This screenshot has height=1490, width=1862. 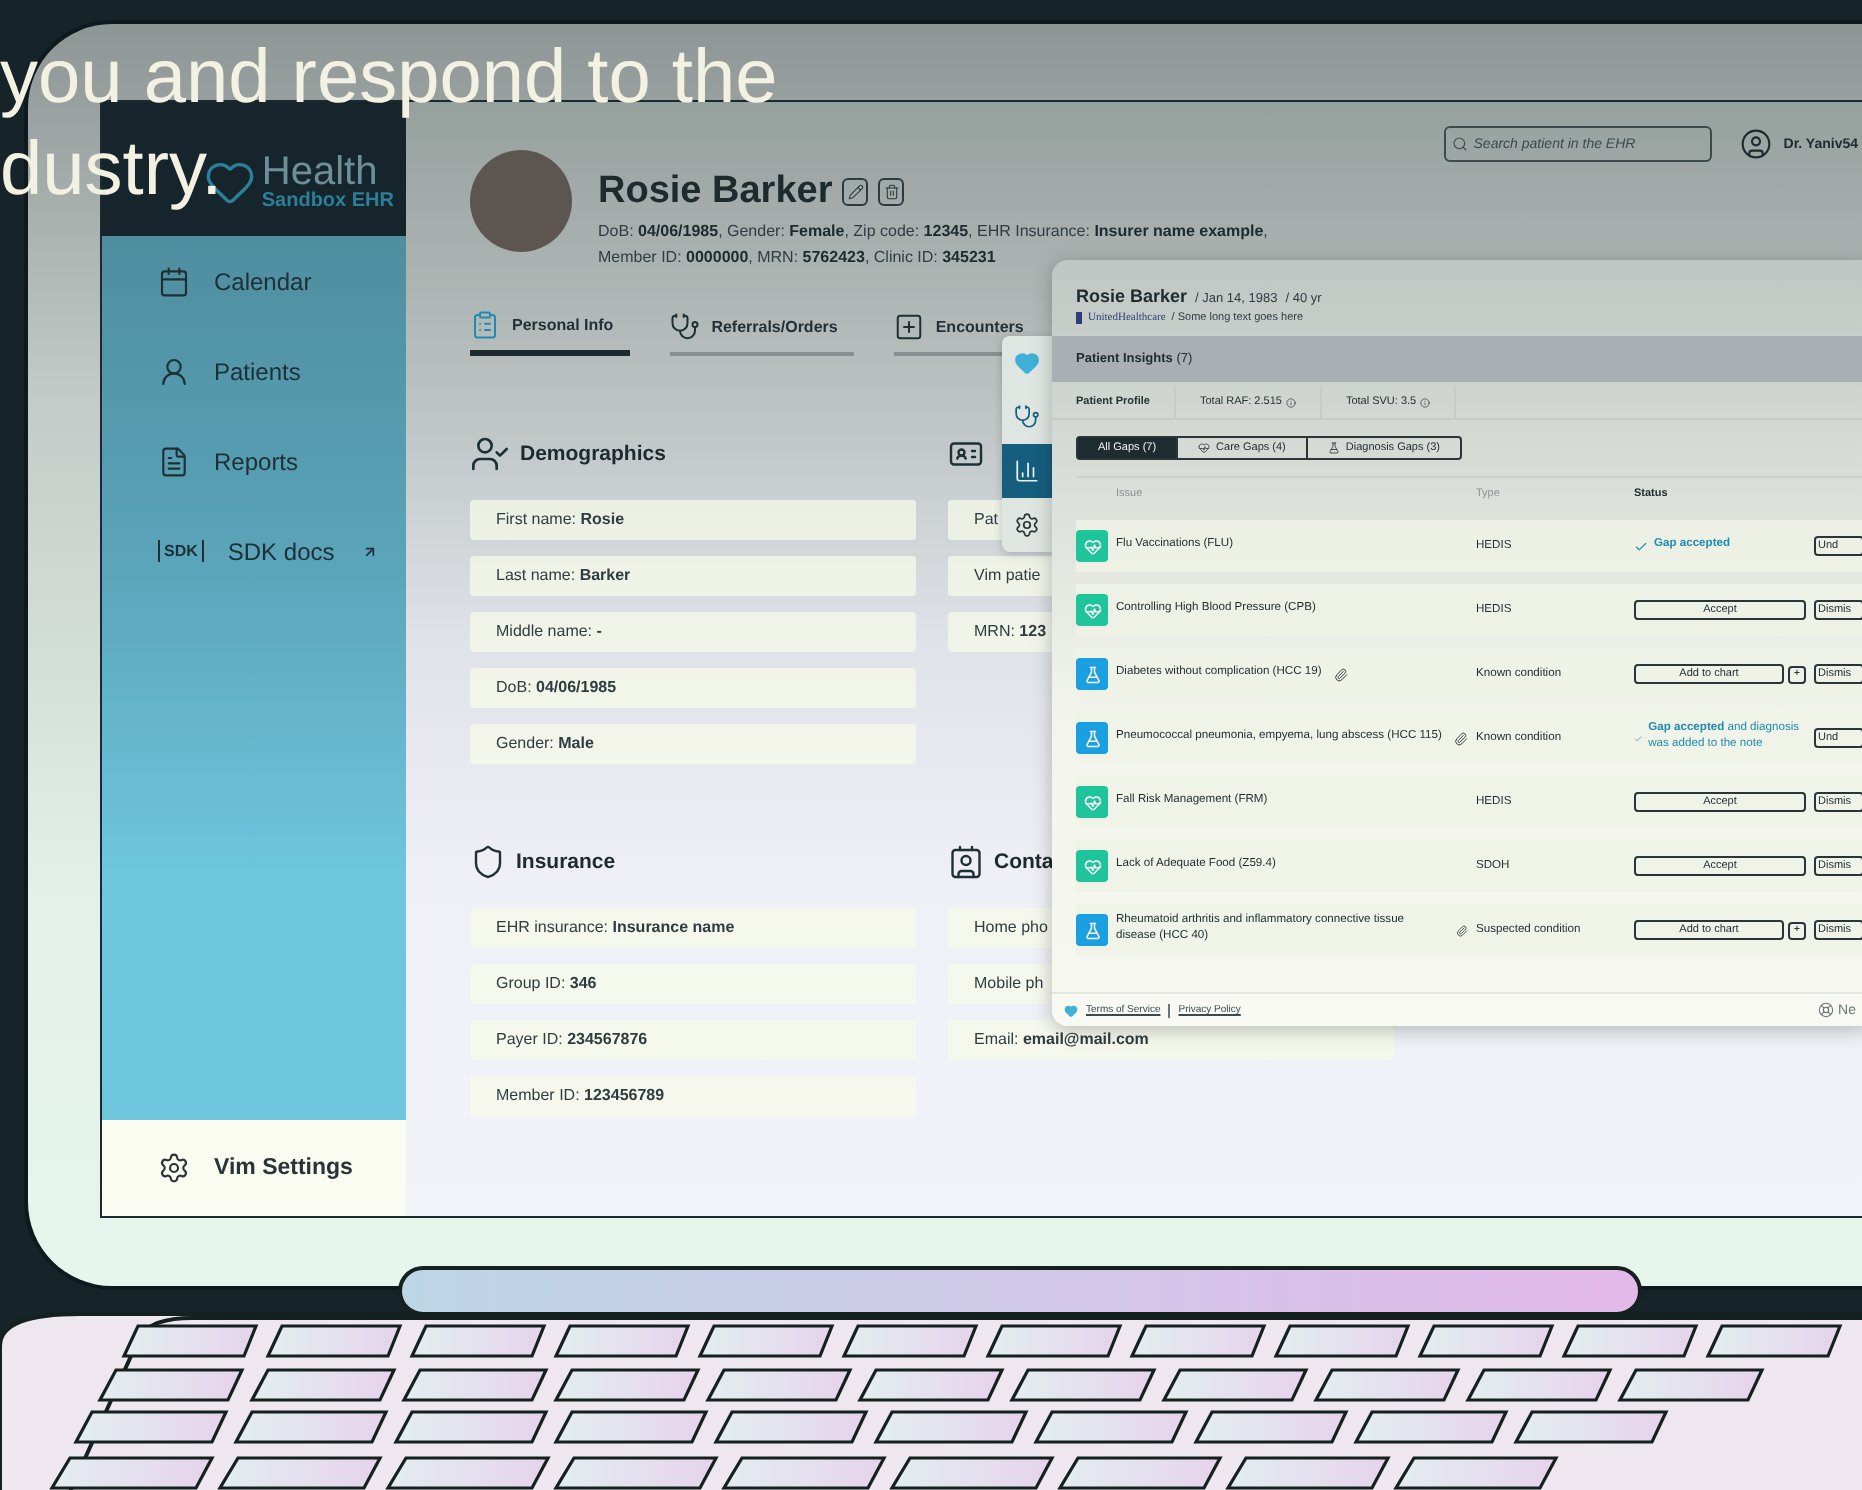 What do you see at coordinates (693, 1096) in the screenshot?
I see `info-field: Member ID: 123456789` at bounding box center [693, 1096].